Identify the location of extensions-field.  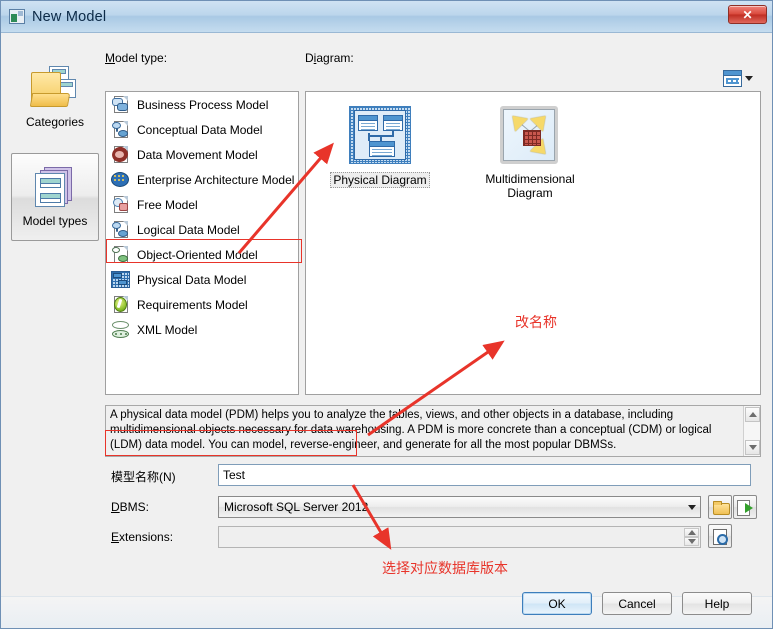
(459, 537).